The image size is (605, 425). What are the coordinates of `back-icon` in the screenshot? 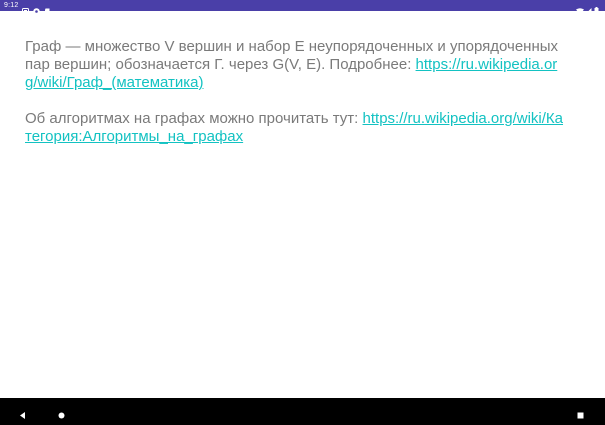 It's located at (22, 413).